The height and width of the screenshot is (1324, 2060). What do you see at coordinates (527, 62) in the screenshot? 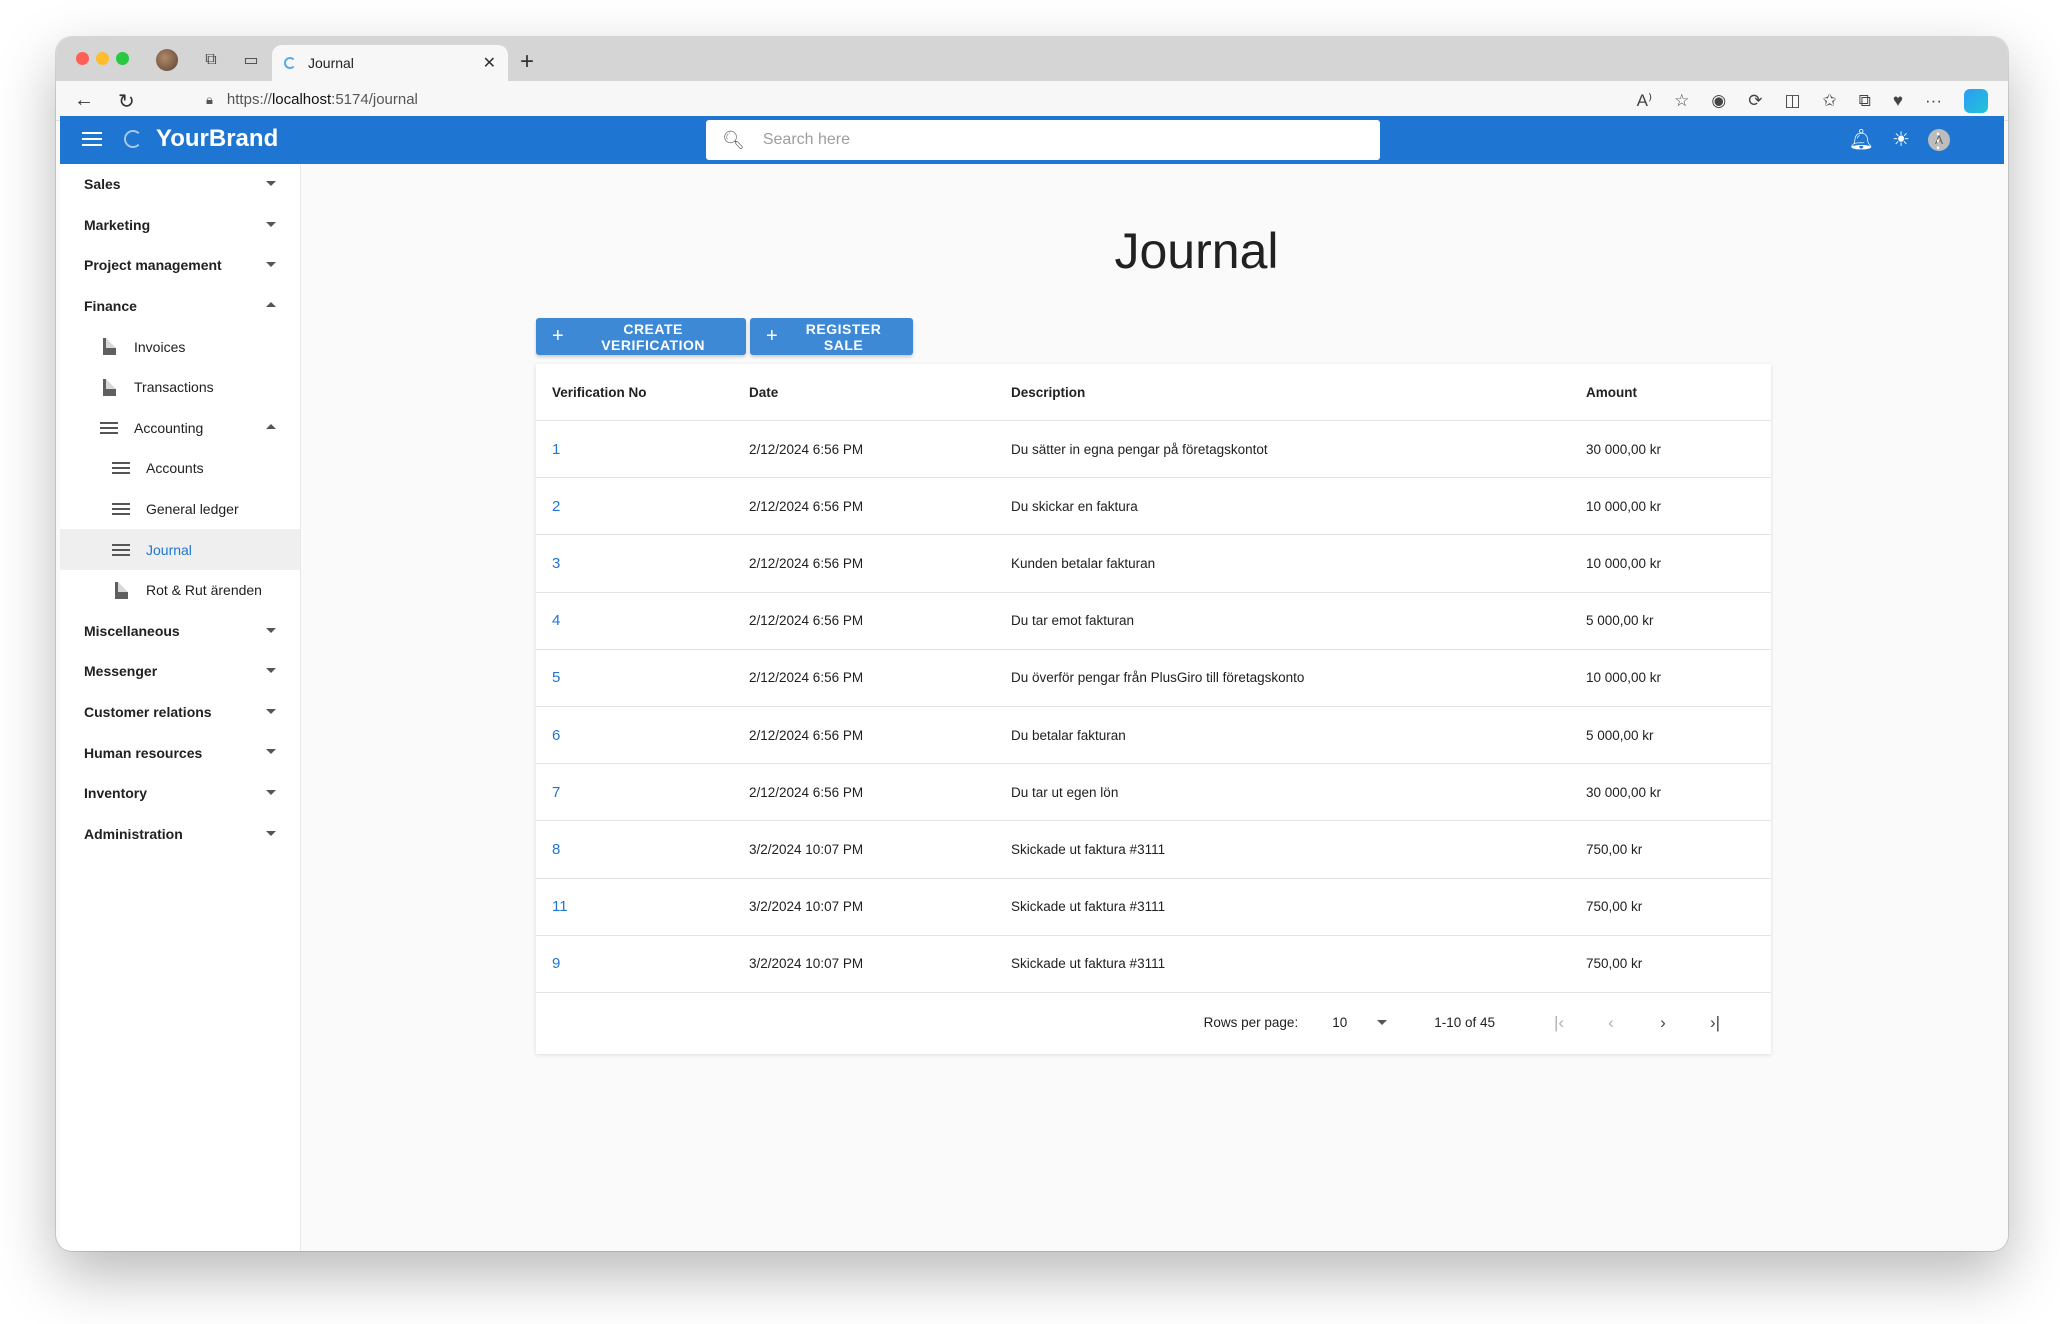
I see `new-tab-button: +` at bounding box center [527, 62].